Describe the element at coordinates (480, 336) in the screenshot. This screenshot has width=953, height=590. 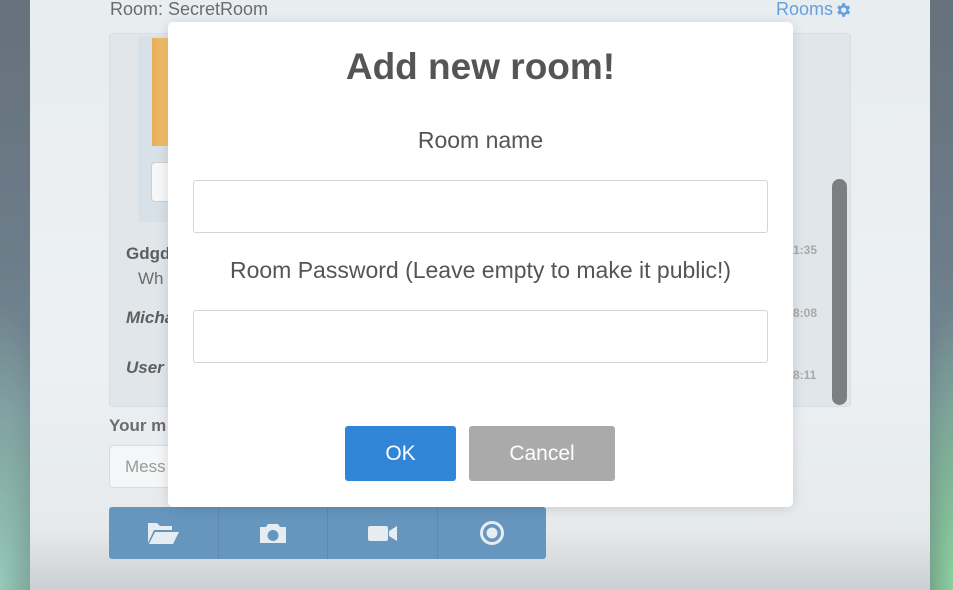
I see `room-password-input` at that location.